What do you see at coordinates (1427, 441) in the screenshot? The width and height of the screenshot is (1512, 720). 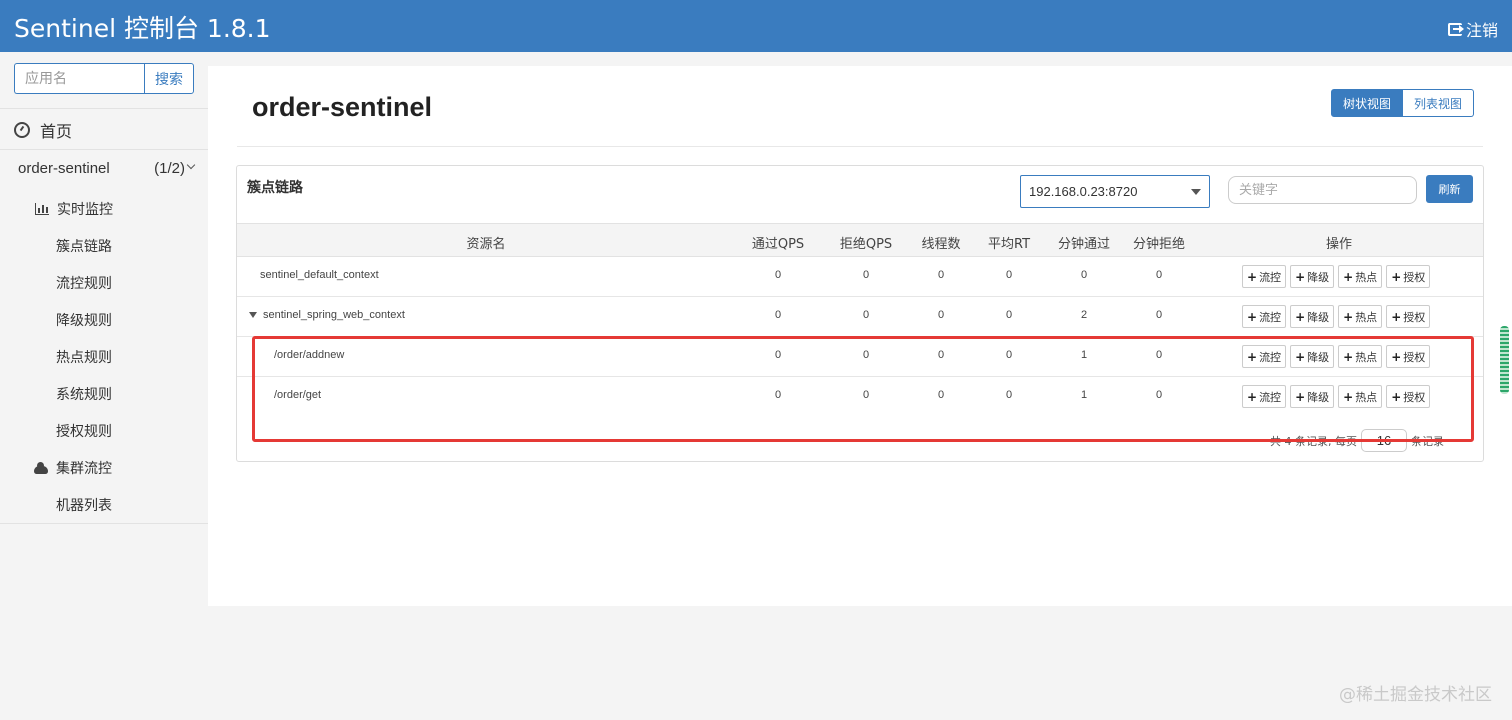 I see `pager-suffix: 条记录` at bounding box center [1427, 441].